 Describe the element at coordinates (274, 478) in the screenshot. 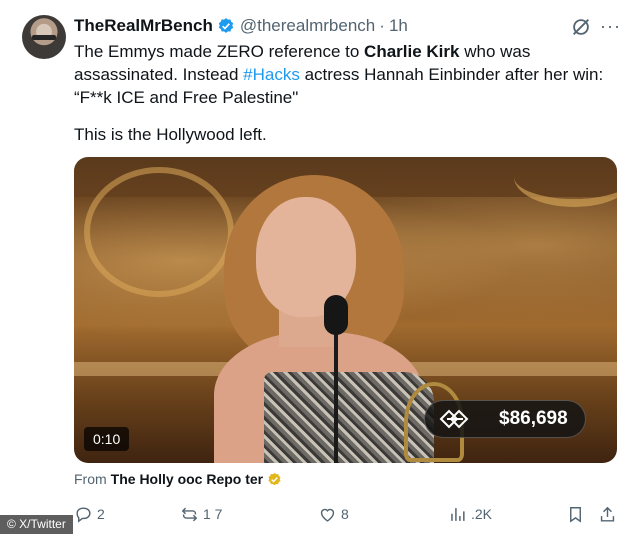

I see `gold-verified-icon` at that location.